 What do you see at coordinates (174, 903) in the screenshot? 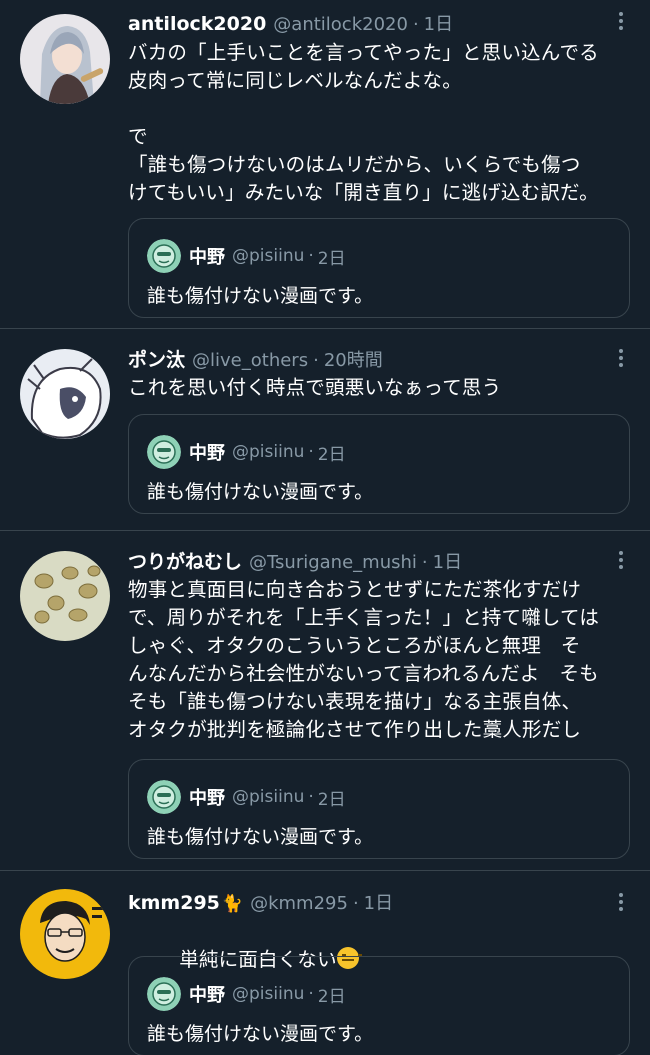
I see `display-name: kmm295` at bounding box center [174, 903].